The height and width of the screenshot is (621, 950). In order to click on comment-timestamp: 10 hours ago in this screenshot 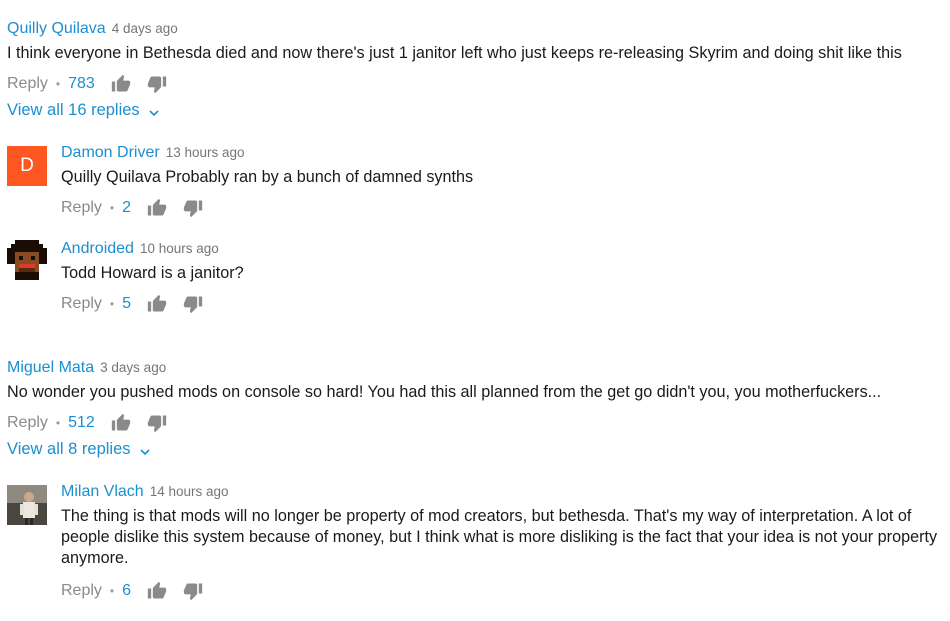, I will do `click(179, 248)`.